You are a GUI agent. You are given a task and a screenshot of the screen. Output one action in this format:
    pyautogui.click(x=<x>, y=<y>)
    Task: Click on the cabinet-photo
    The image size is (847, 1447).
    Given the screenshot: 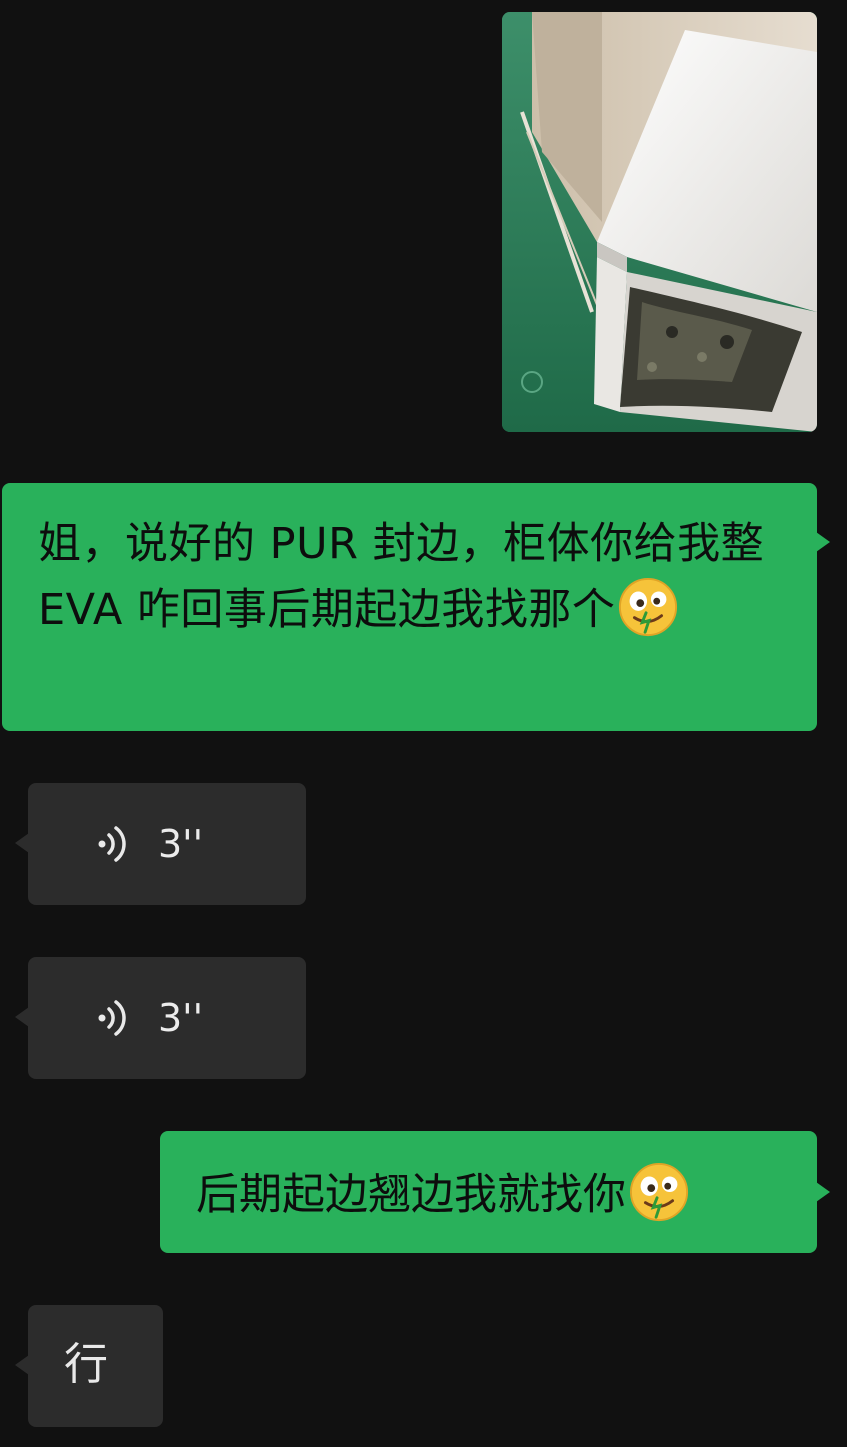 What is the action you would take?
    pyautogui.click(x=659, y=222)
    